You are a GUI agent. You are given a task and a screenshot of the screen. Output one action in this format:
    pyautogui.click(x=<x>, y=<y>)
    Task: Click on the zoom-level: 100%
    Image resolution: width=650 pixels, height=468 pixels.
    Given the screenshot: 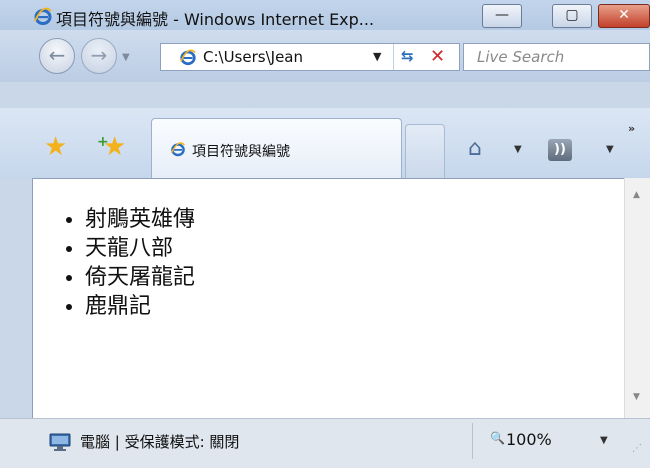 What is the action you would take?
    pyautogui.click(x=529, y=439)
    